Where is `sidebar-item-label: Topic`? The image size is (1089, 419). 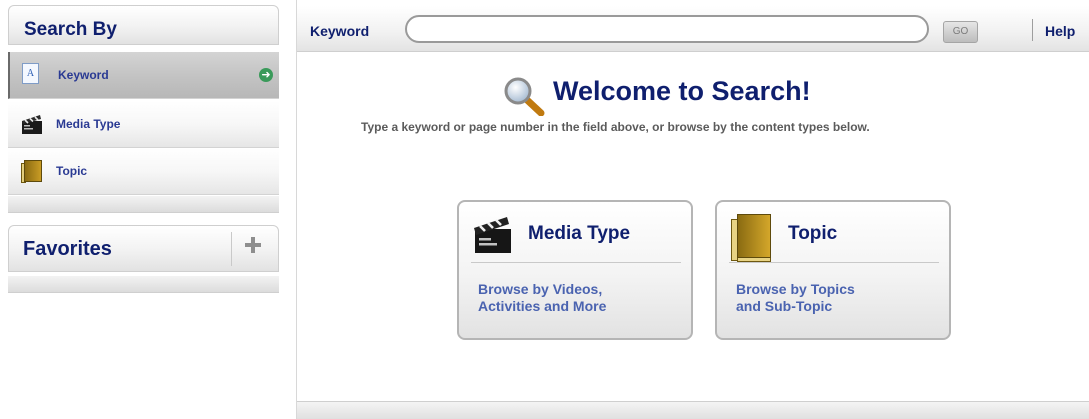 sidebar-item-label: Topic is located at coordinates (72, 171).